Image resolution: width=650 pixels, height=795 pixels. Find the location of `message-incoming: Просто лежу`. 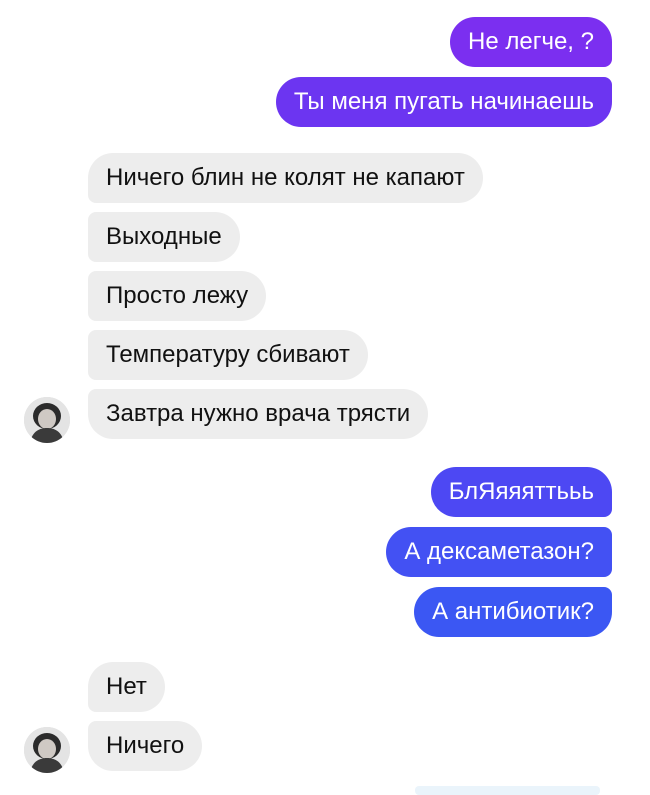

message-incoming: Просто лежу is located at coordinates (177, 296).